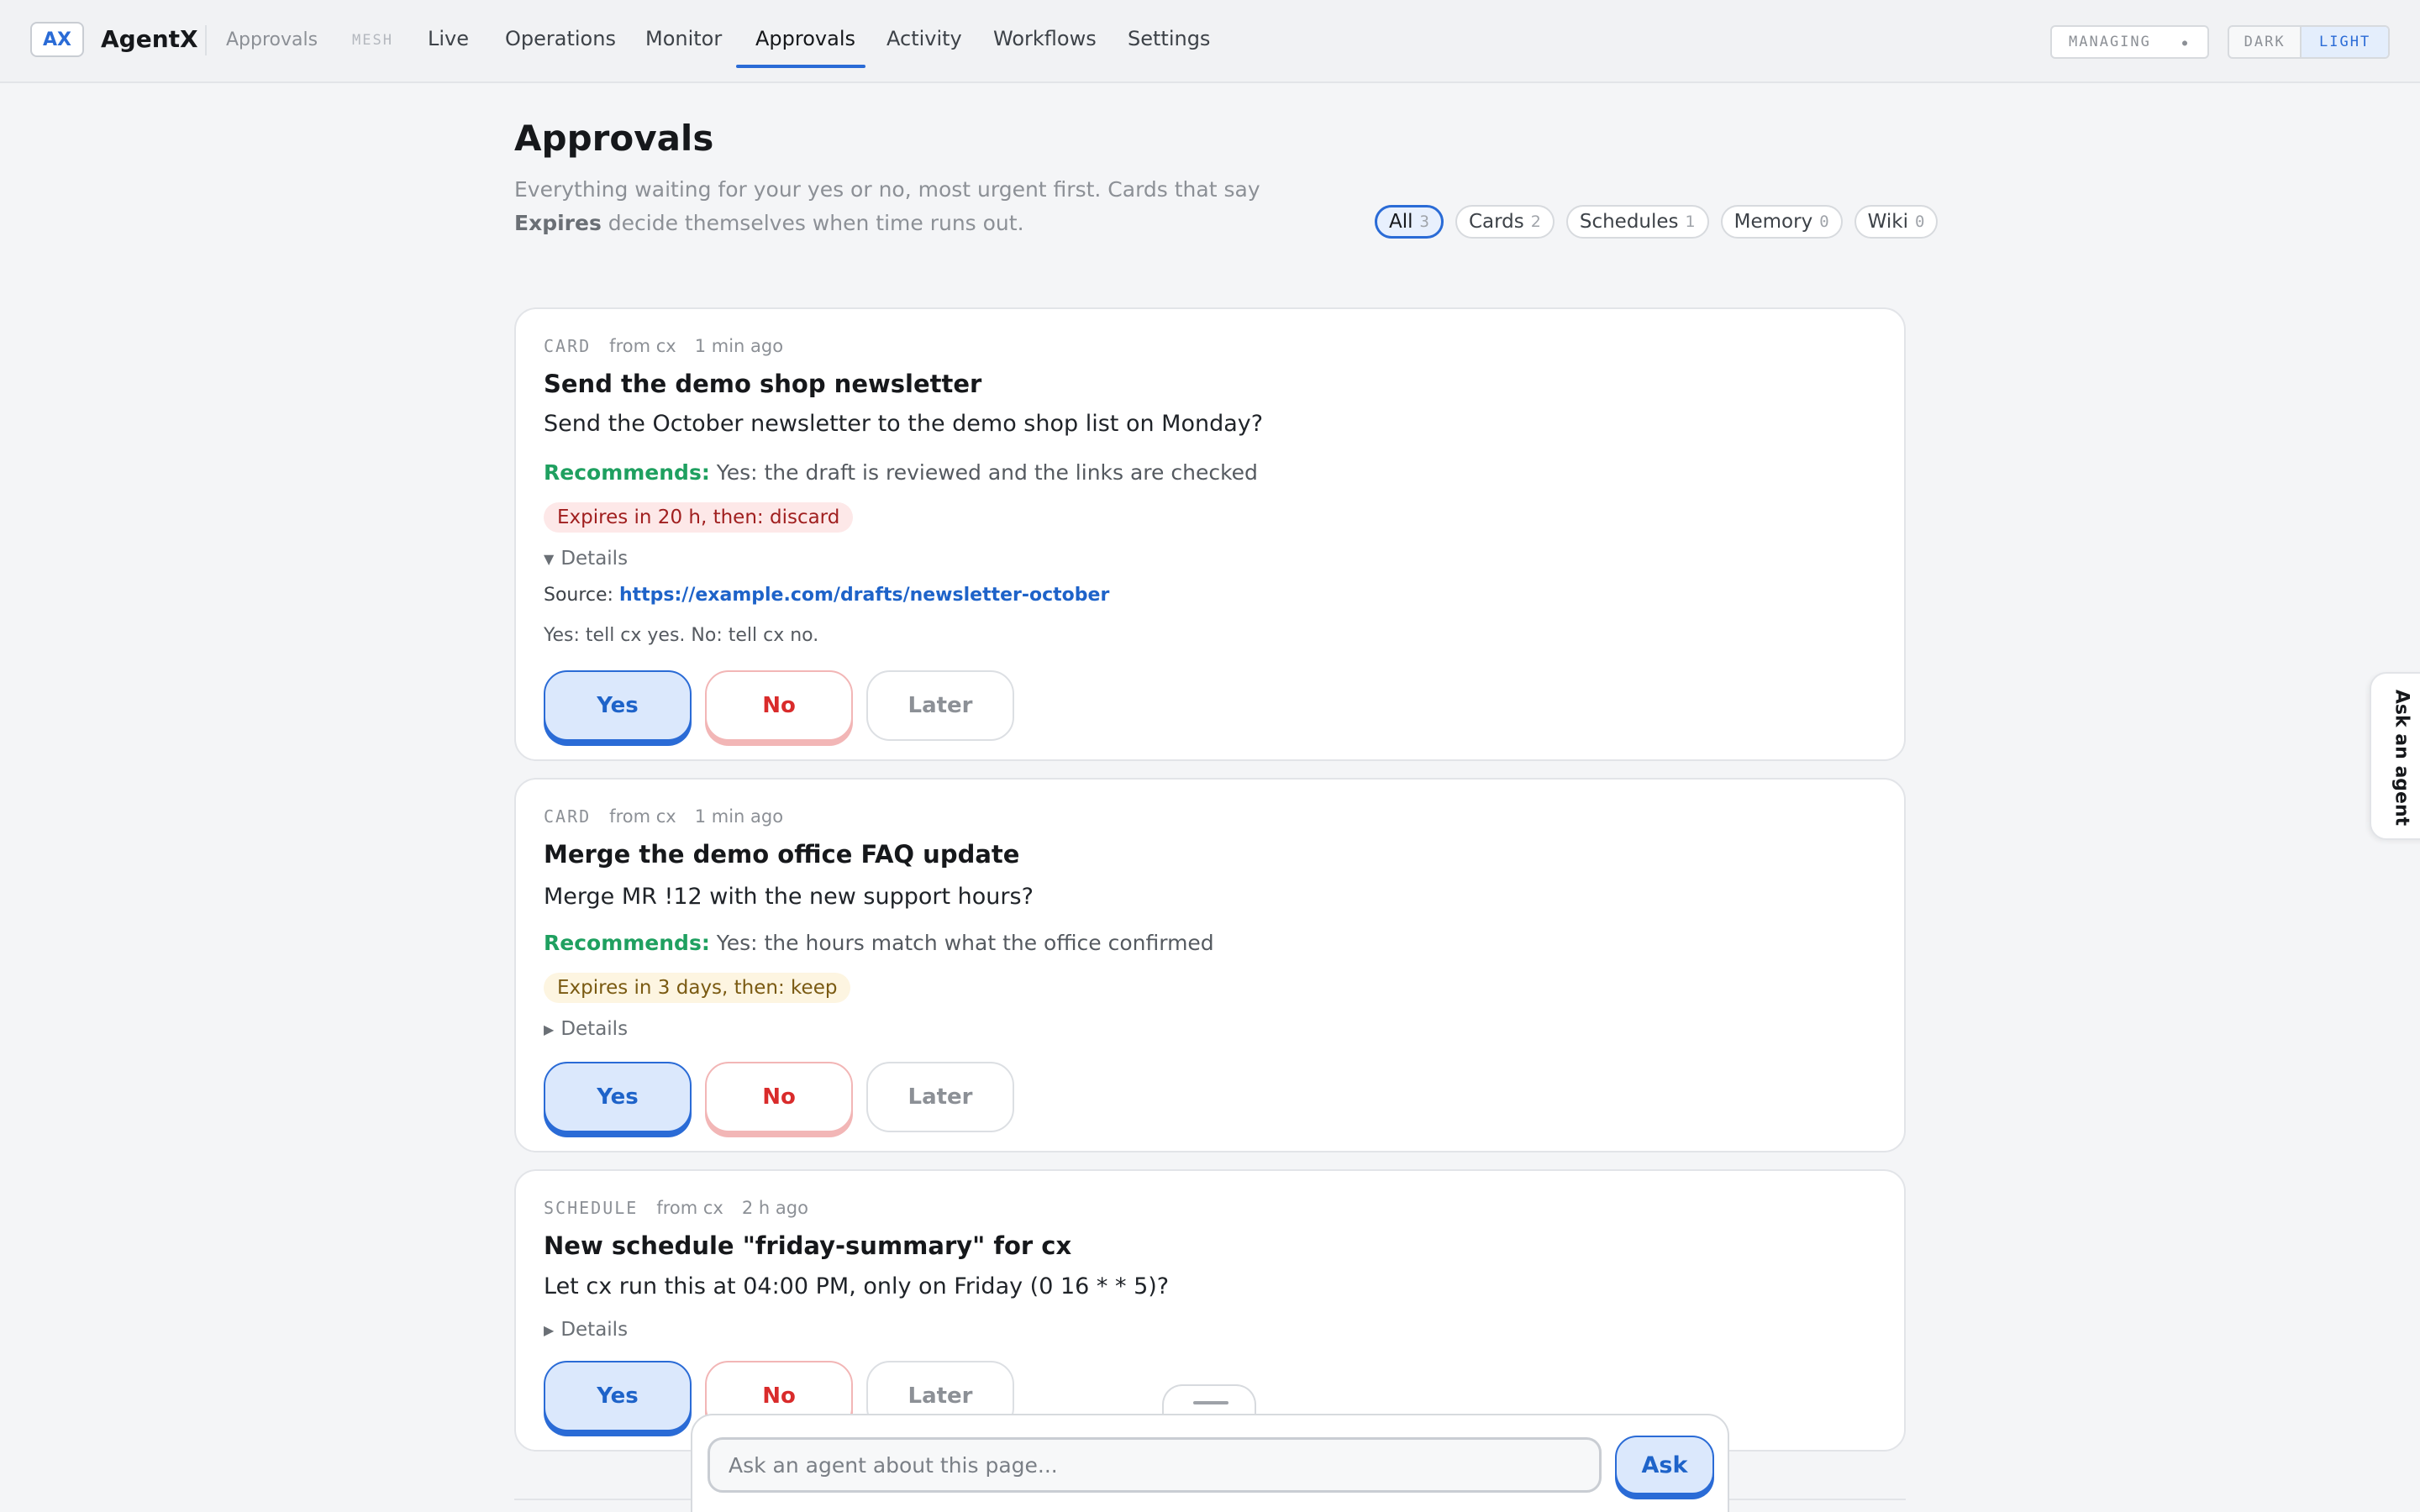 Image resolution: width=2420 pixels, height=1512 pixels. I want to click on page-title: Approvals, so click(614, 138).